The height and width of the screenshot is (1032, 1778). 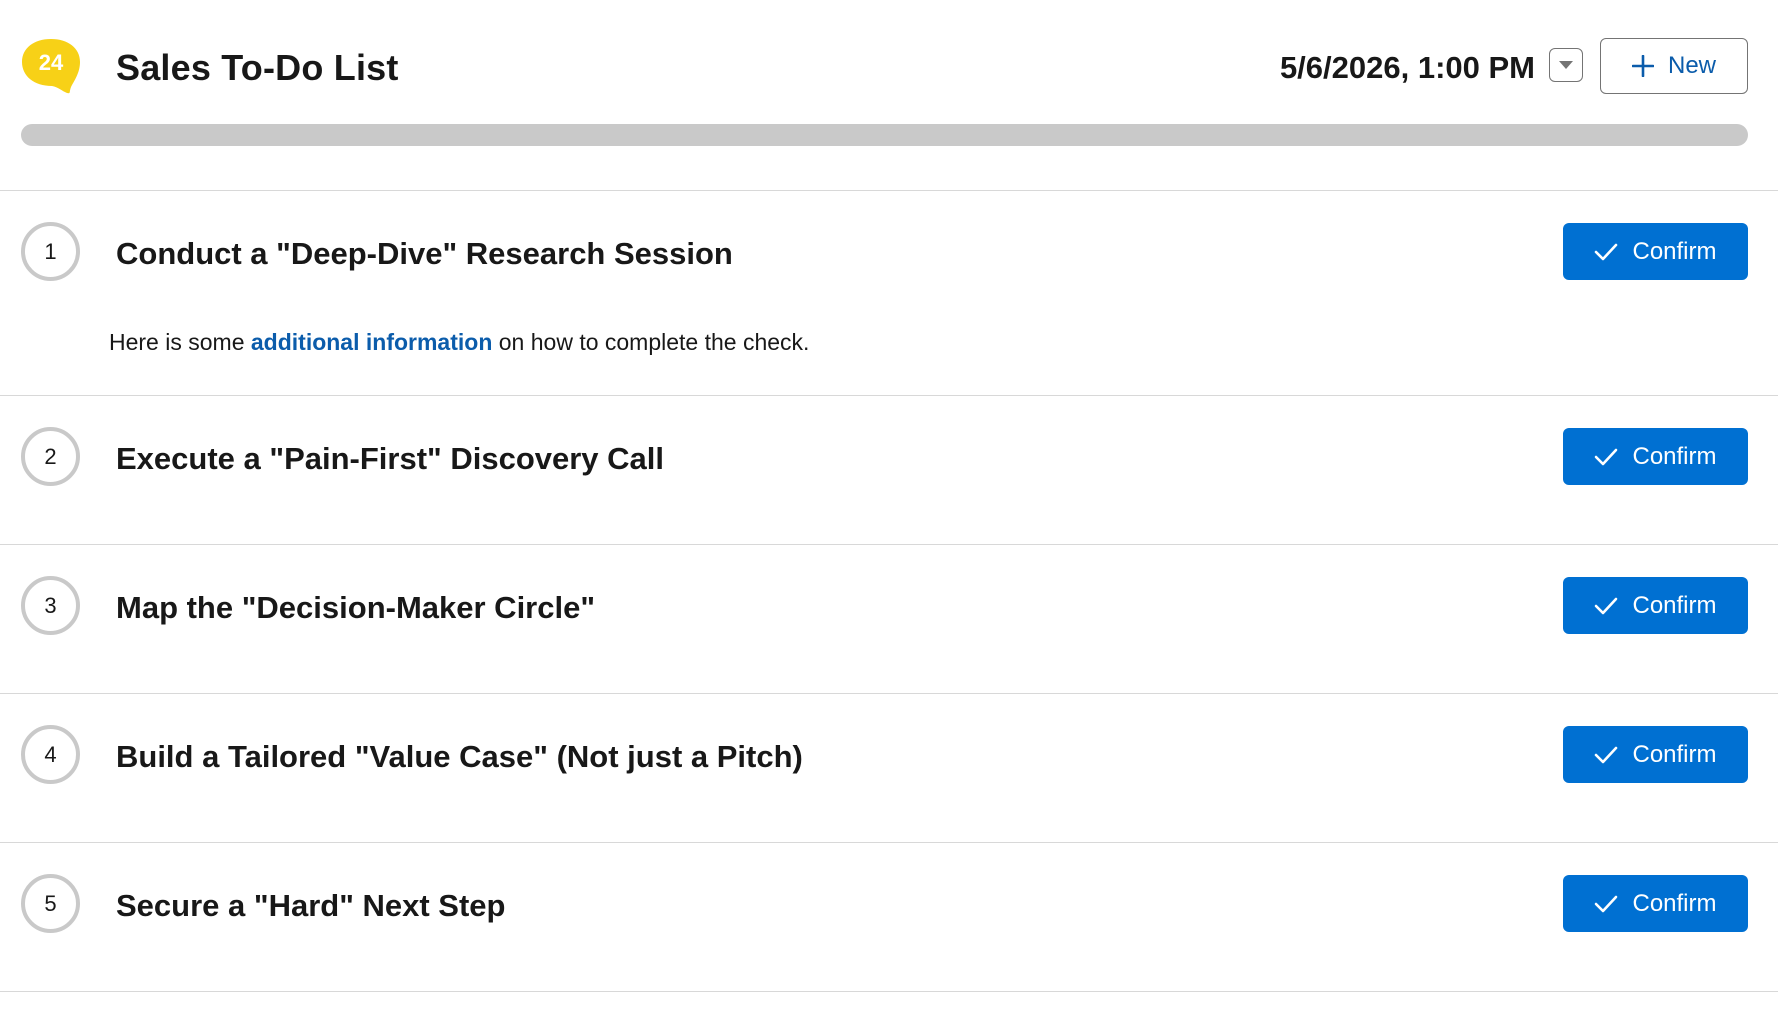 I want to click on task-description-text-start: Here is some, so click(x=180, y=342).